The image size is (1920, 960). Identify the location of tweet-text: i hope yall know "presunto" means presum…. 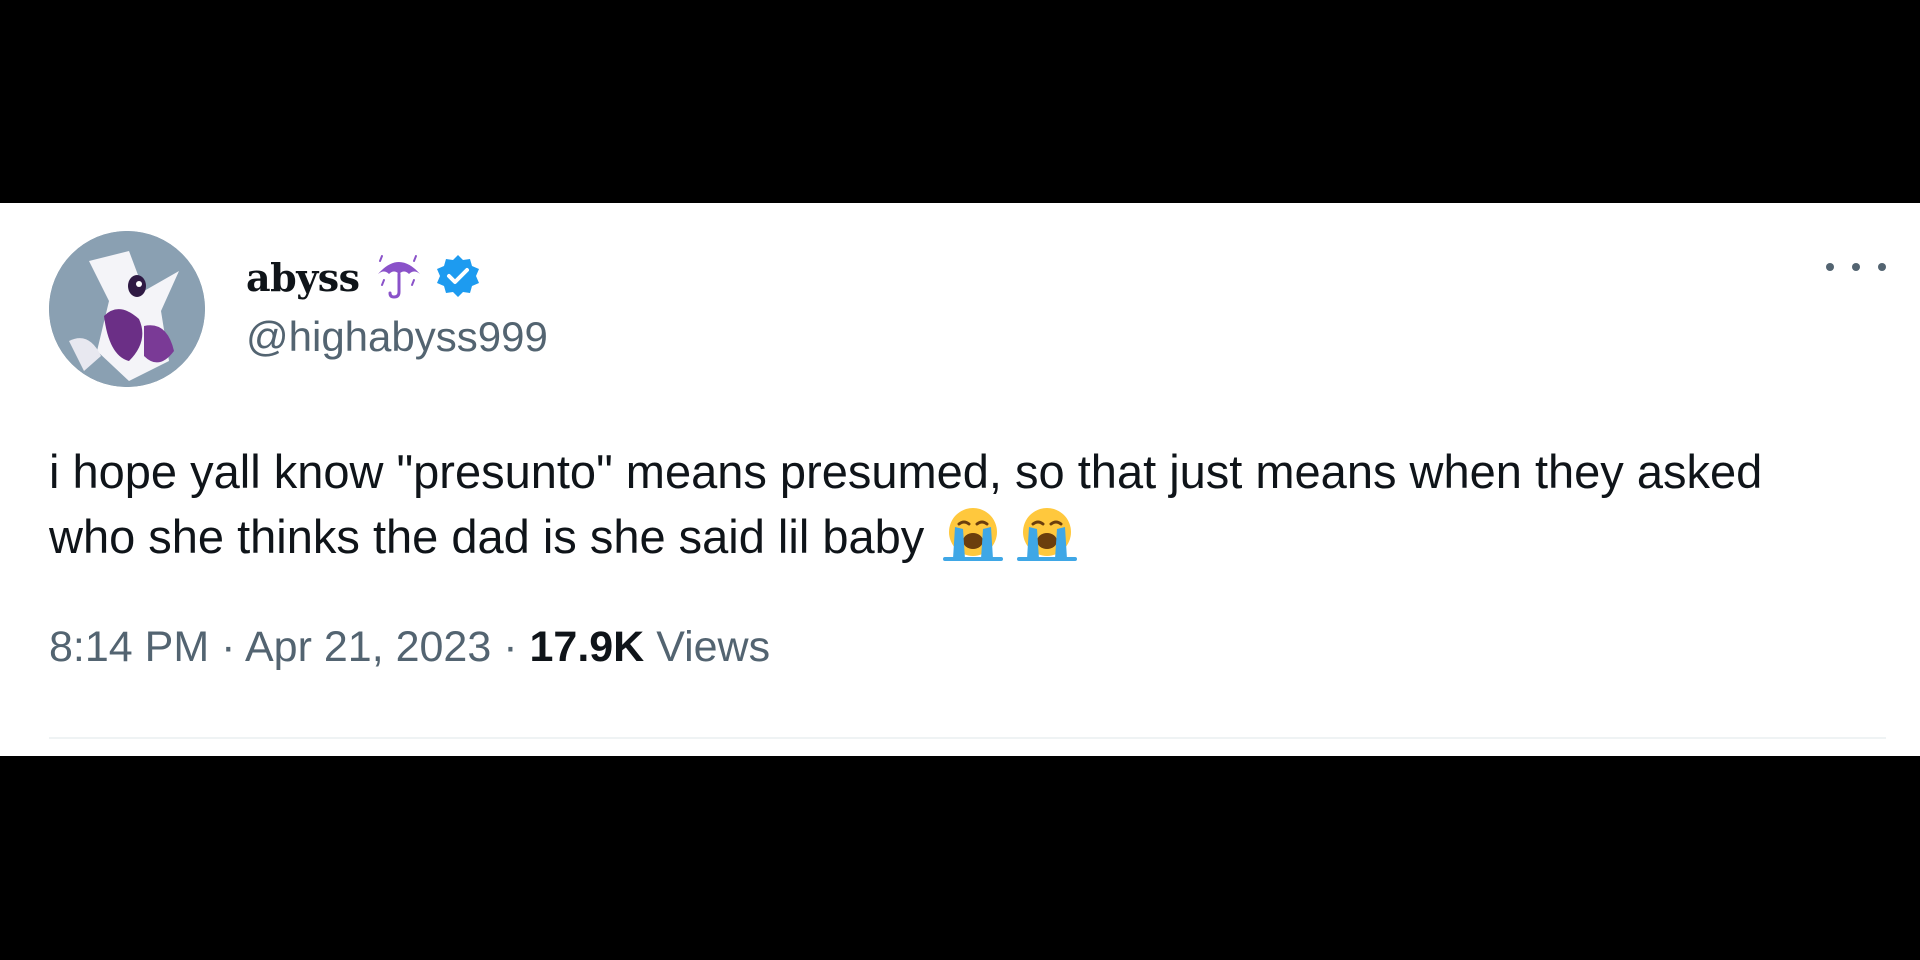
(949, 504).